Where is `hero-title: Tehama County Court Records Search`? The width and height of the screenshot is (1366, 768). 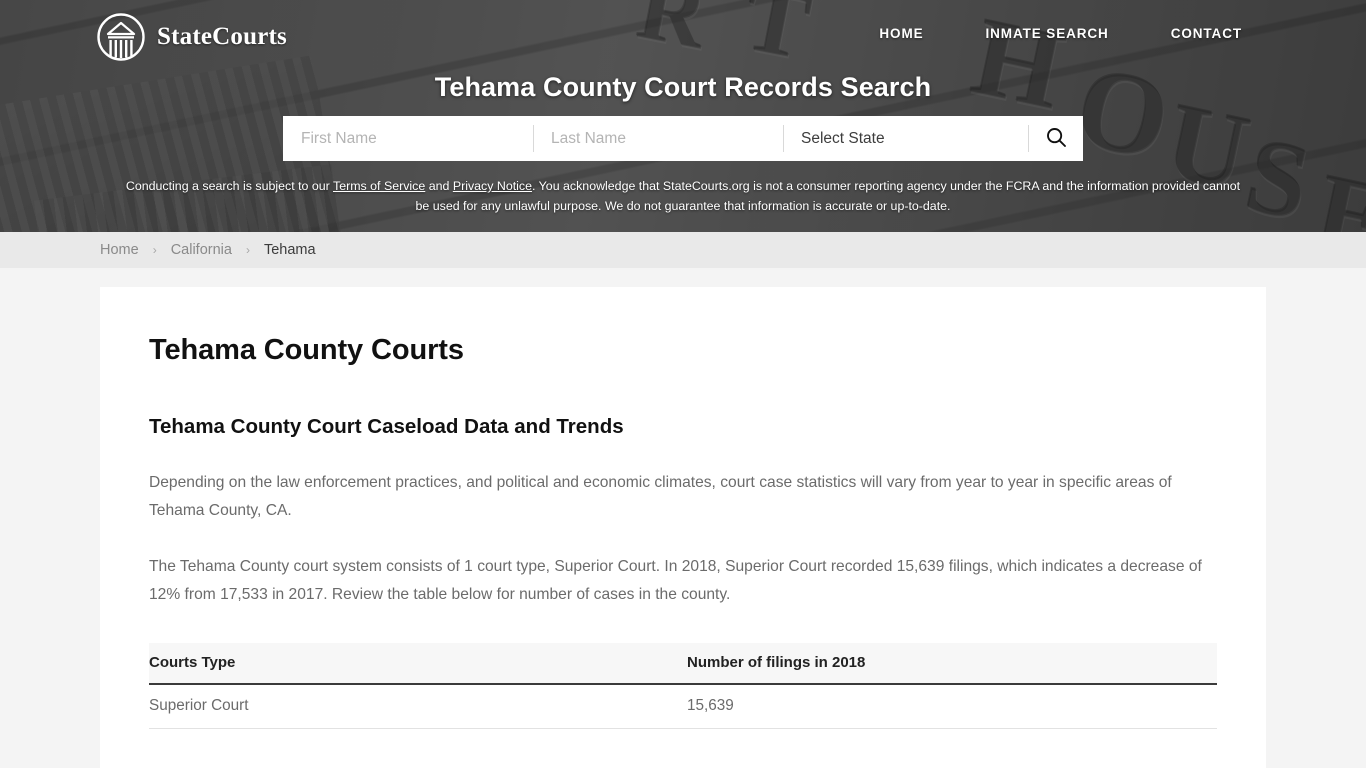 hero-title: Tehama County Court Records Search is located at coordinates (683, 87).